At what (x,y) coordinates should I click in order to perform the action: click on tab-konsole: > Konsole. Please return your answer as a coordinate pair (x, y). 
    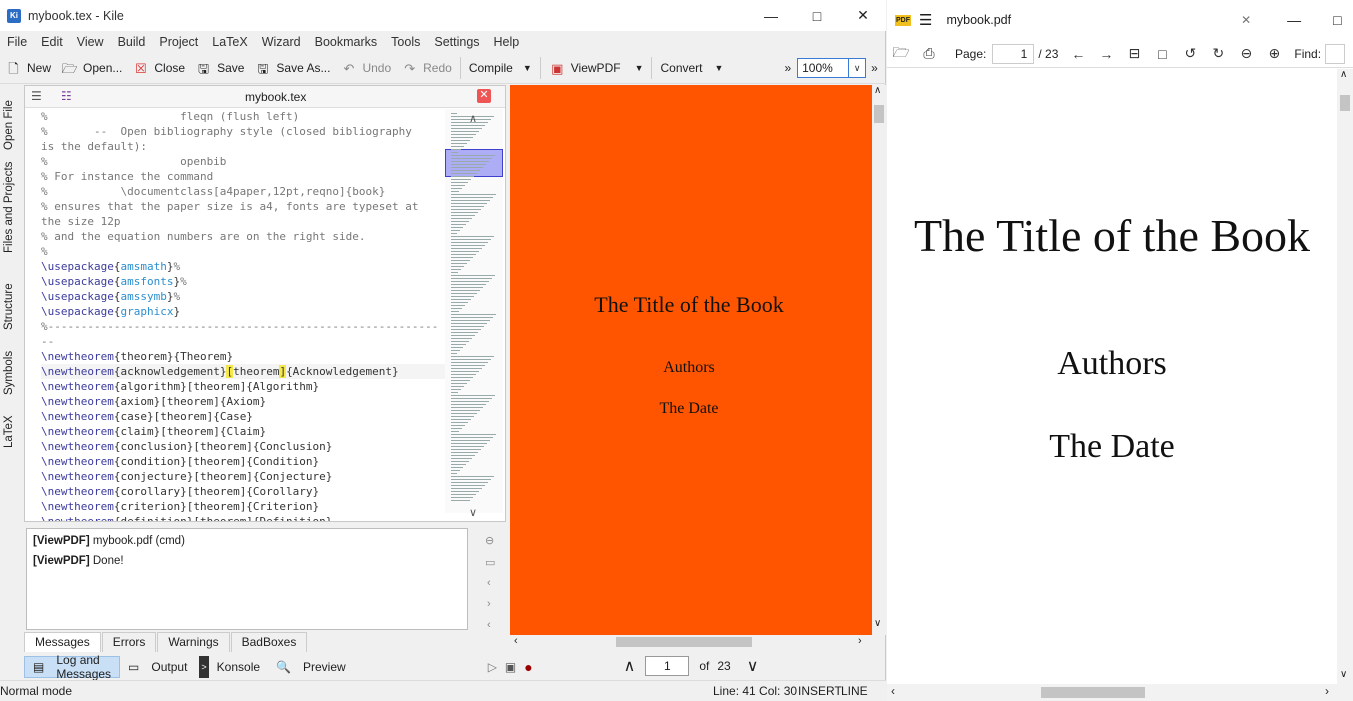
    Looking at the image, I should click on (231, 667).